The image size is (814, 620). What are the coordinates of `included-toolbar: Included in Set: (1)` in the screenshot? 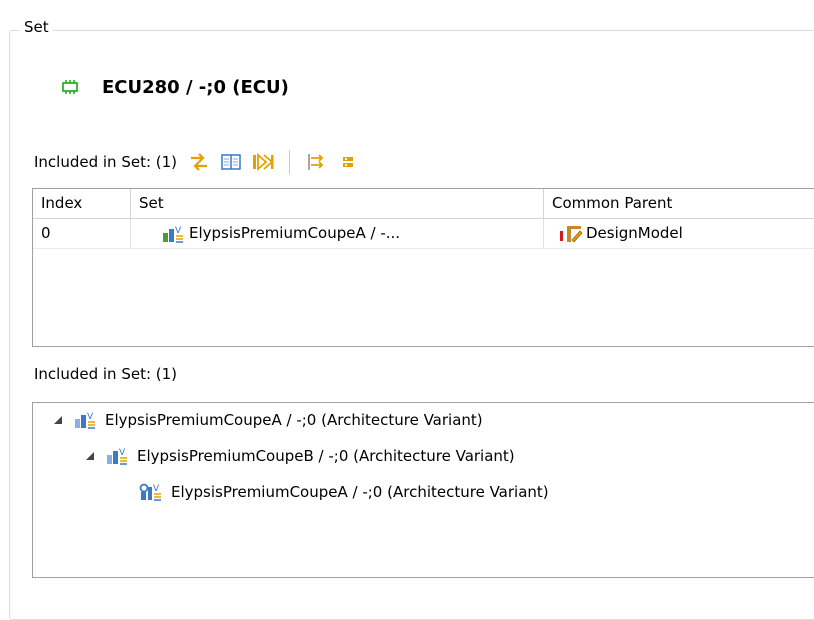 It's located at (197, 162).